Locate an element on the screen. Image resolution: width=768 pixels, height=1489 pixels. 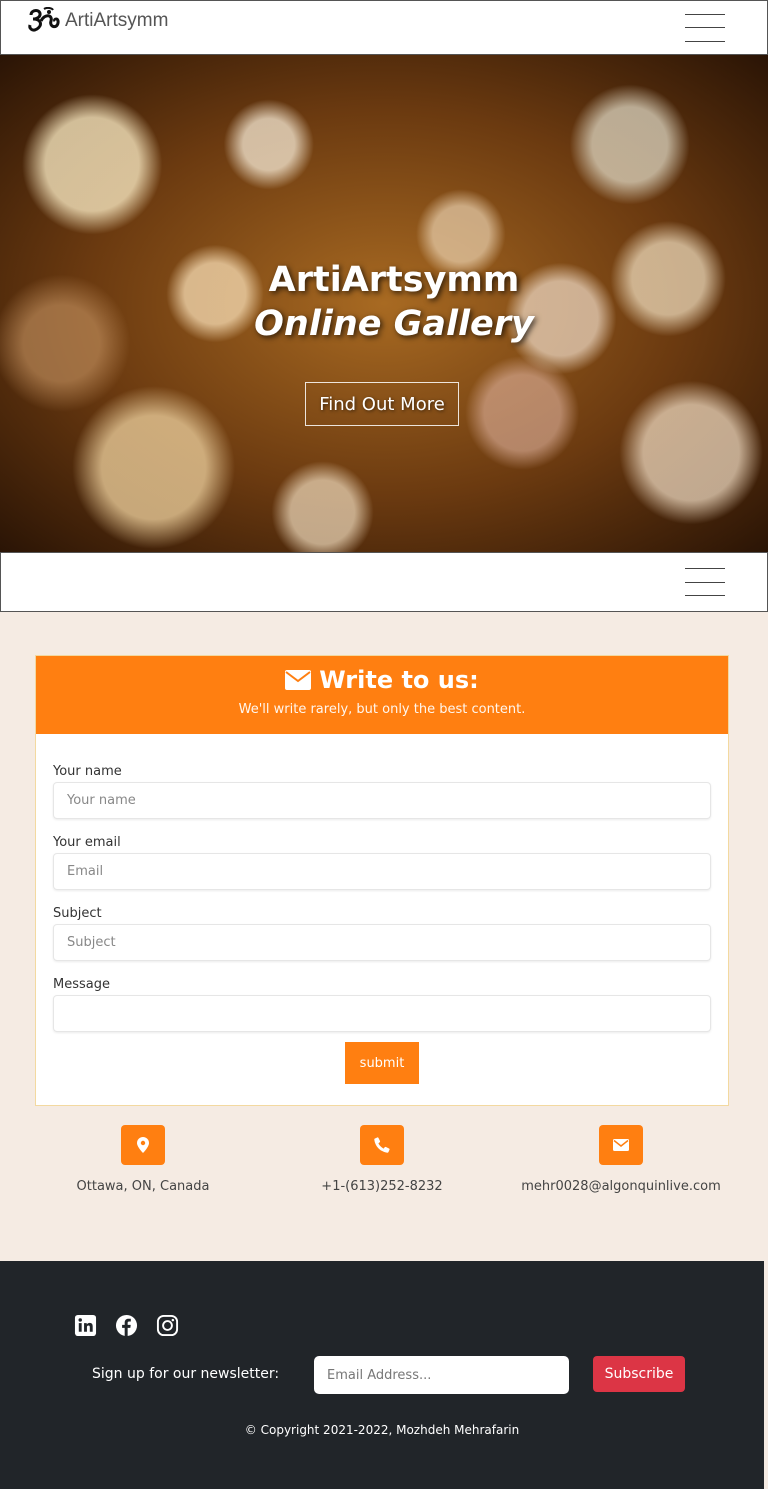
contact-form-title: Write to us: is located at coordinates (382, 680).